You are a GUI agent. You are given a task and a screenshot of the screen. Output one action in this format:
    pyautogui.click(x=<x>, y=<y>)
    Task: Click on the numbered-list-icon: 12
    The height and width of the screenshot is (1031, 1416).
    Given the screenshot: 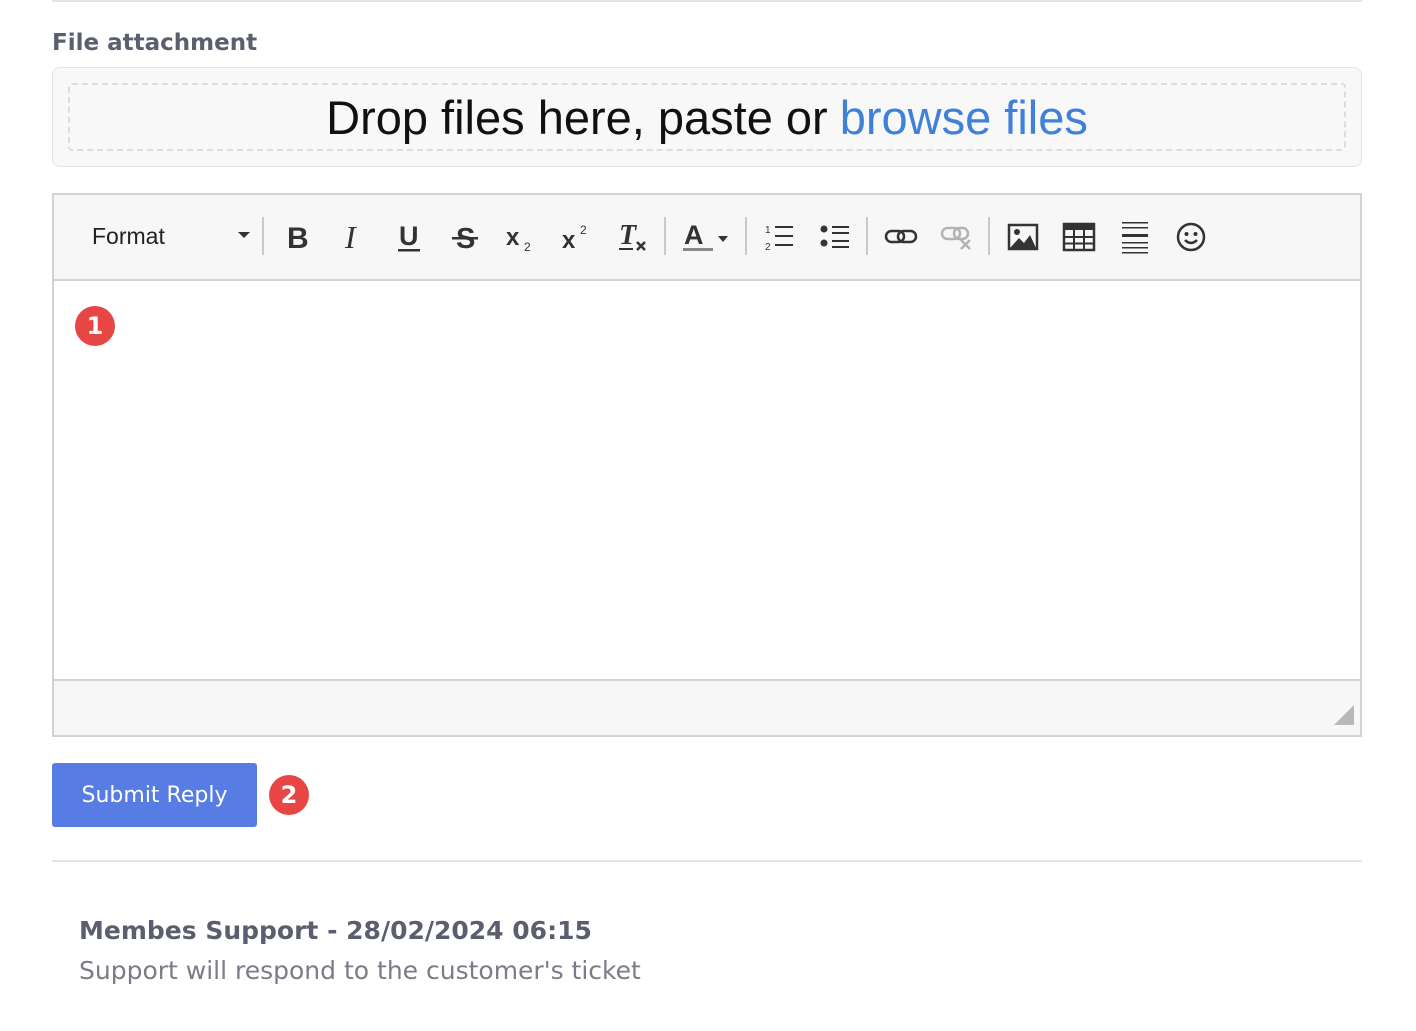 What is the action you would take?
    pyautogui.click(x=779, y=239)
    